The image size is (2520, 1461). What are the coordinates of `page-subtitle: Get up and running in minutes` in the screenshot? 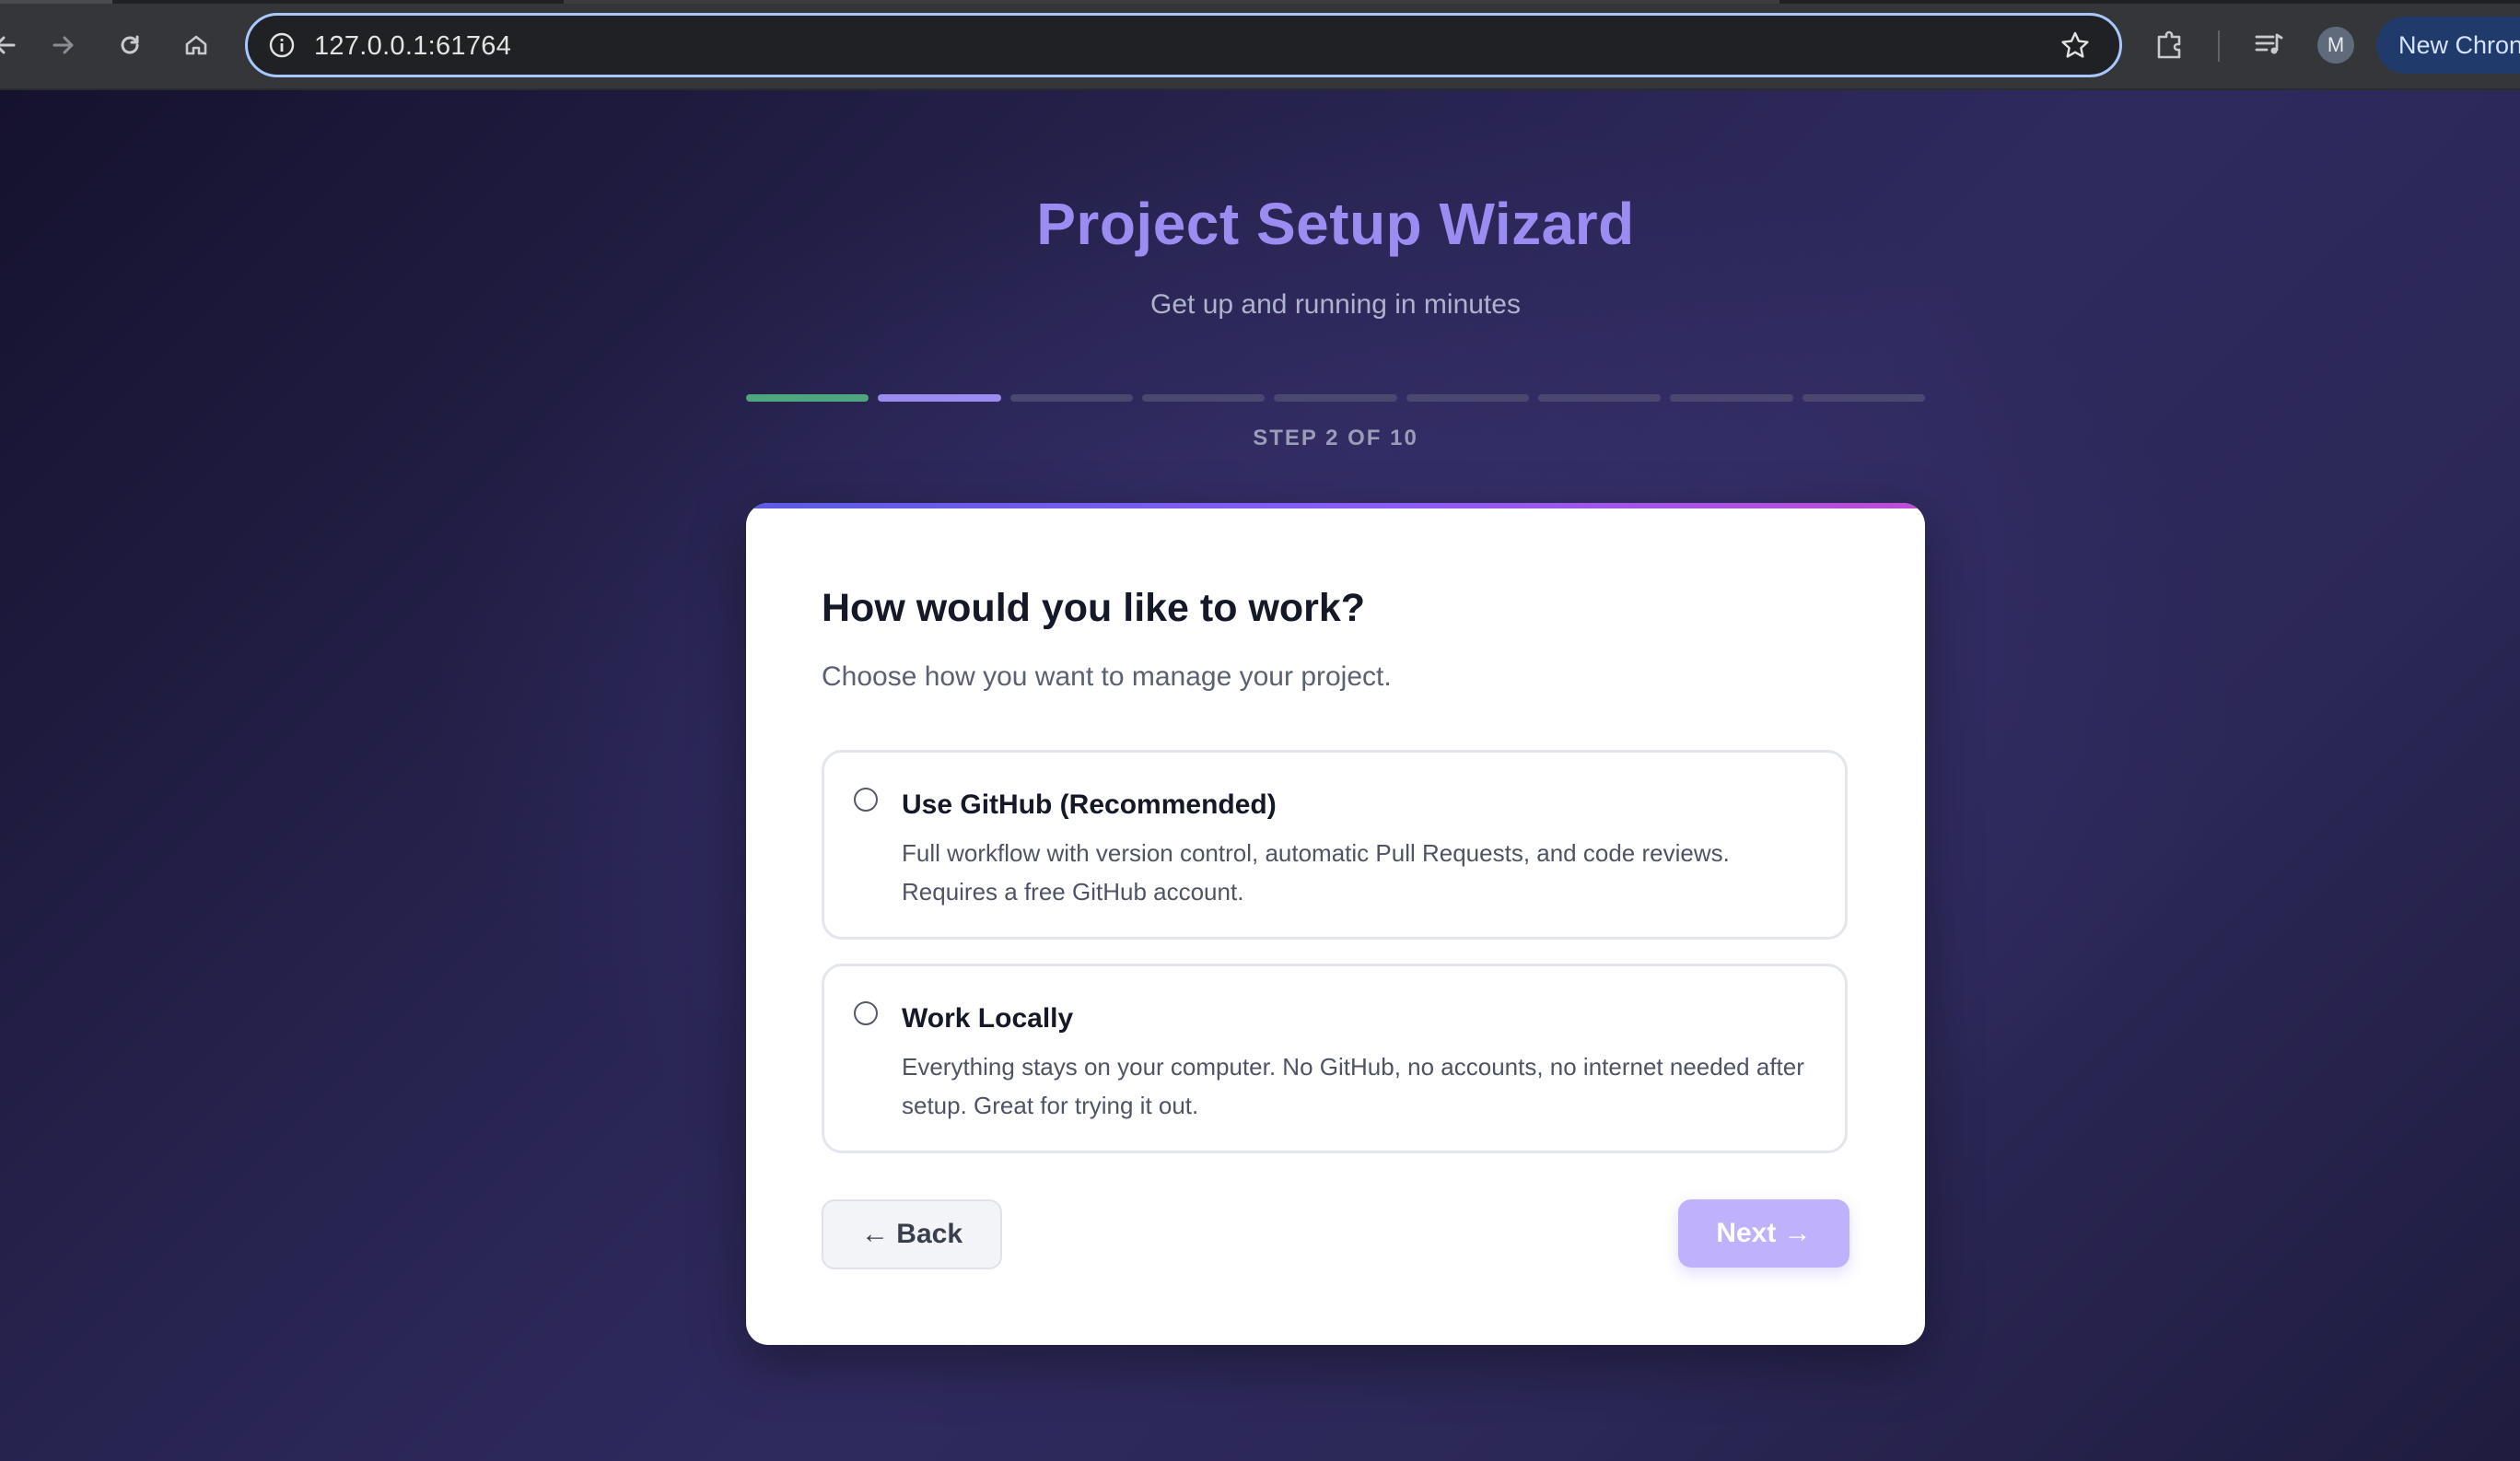 It's located at (1335, 304).